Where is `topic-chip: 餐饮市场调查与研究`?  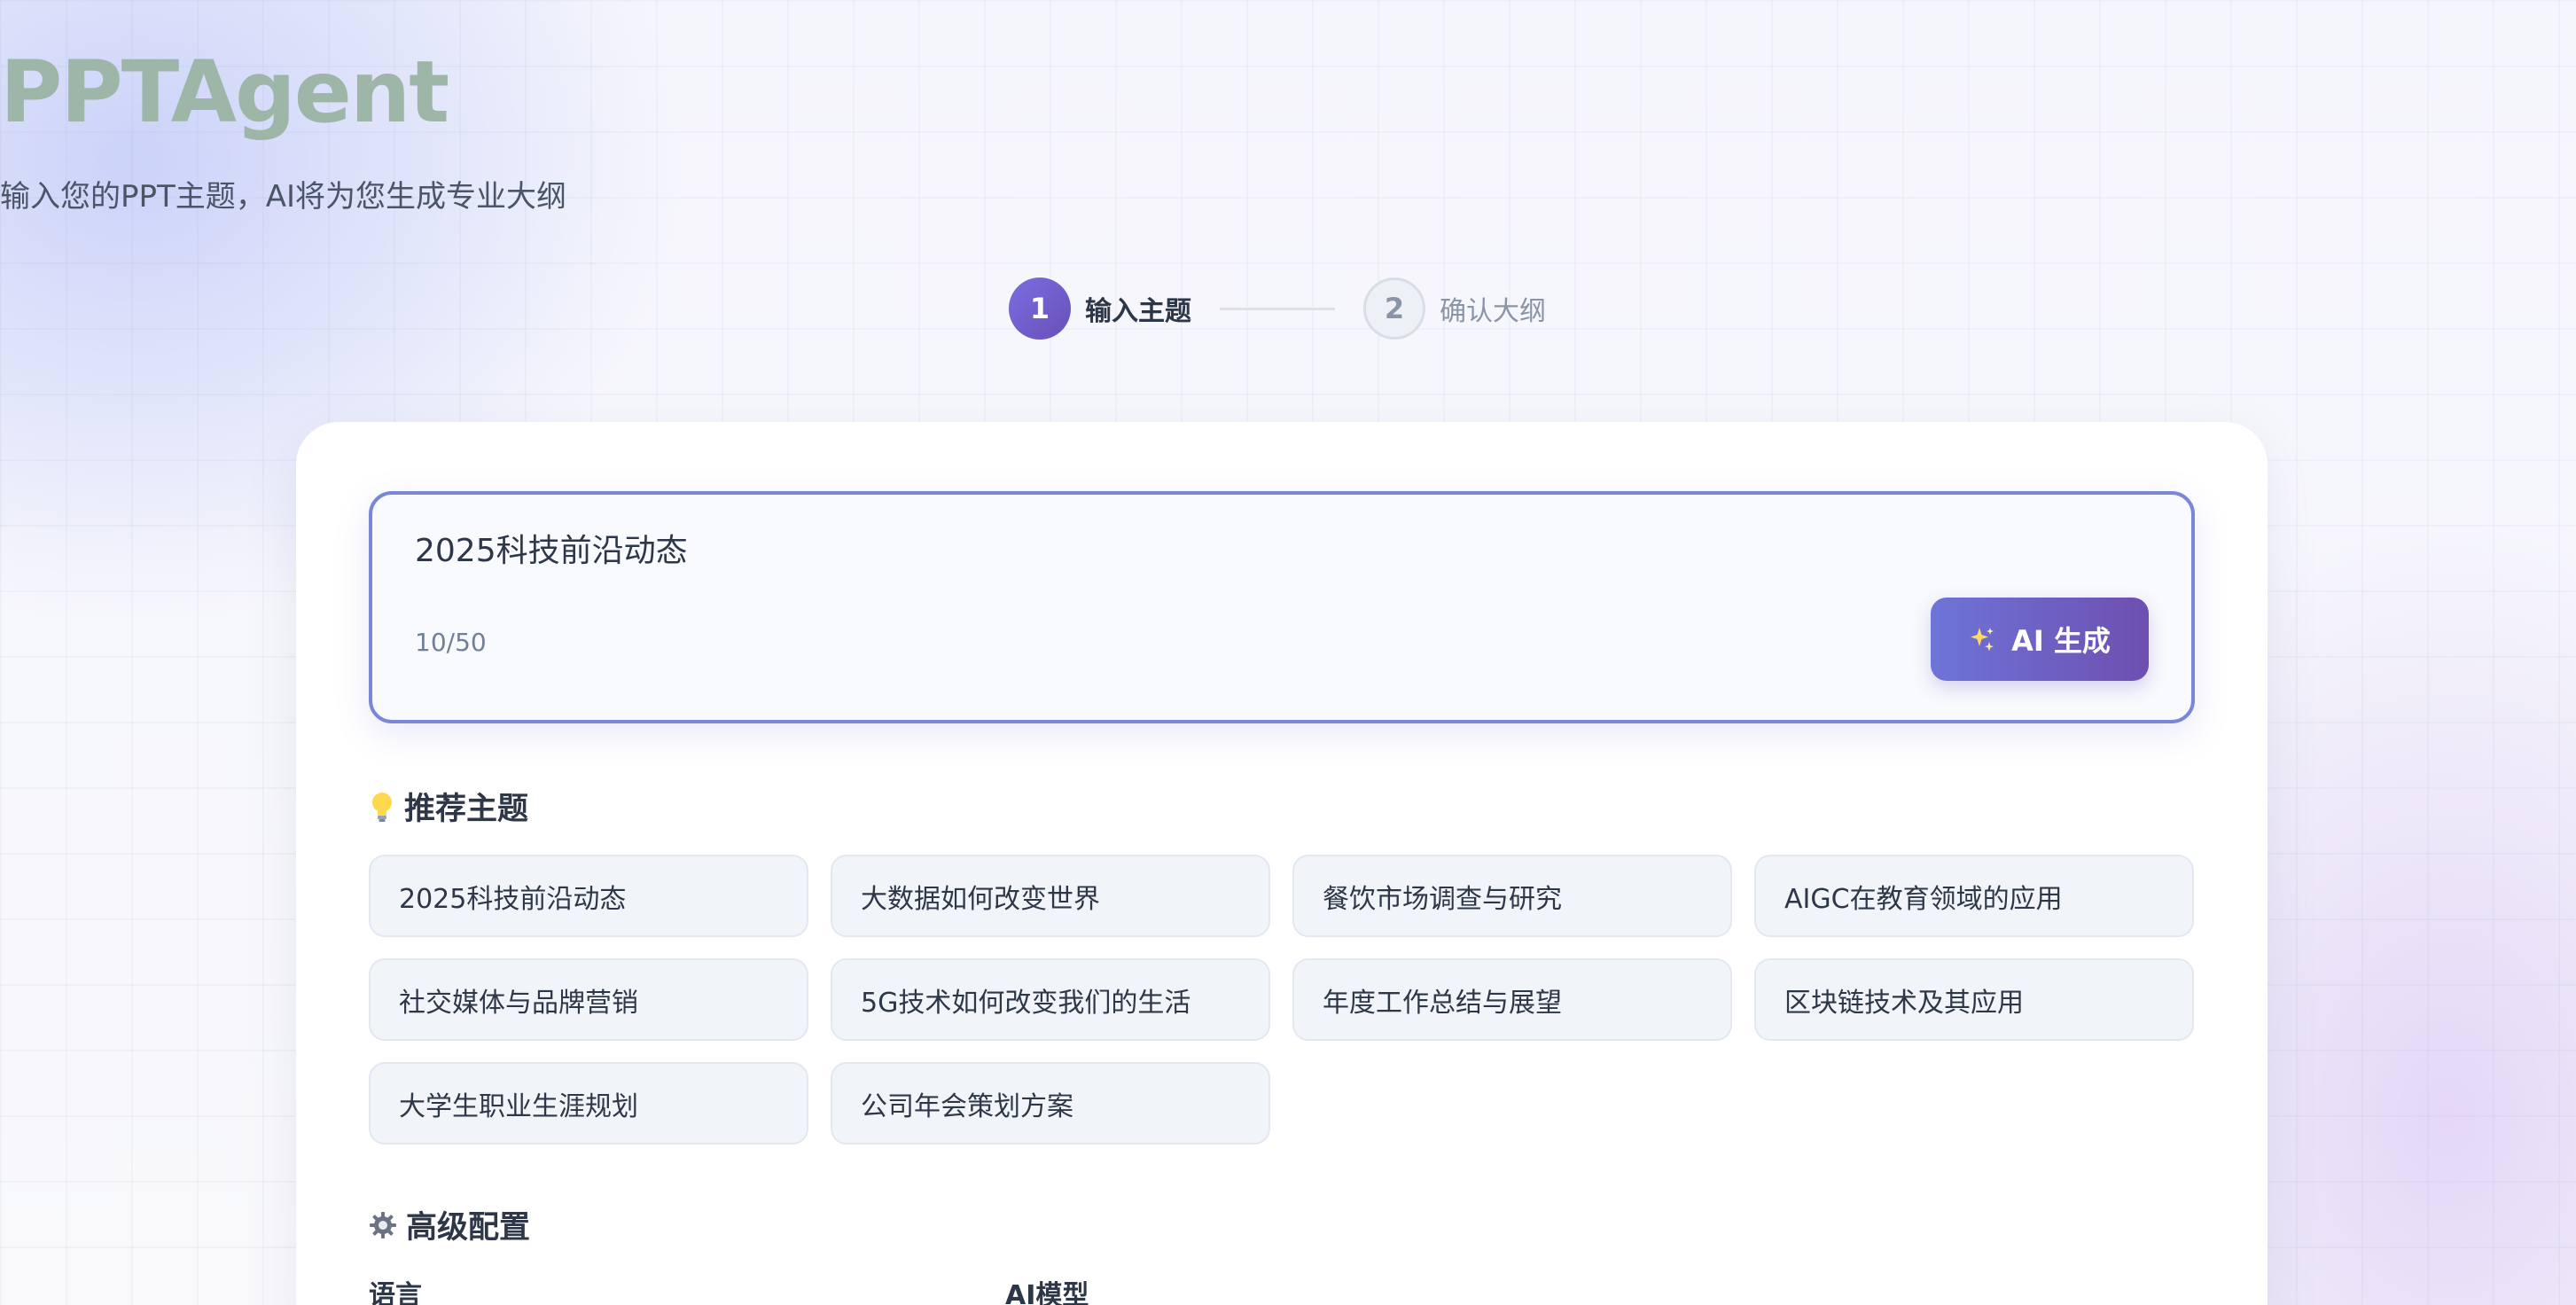 topic-chip: 餐饮市场调查与研究 is located at coordinates (1512, 896).